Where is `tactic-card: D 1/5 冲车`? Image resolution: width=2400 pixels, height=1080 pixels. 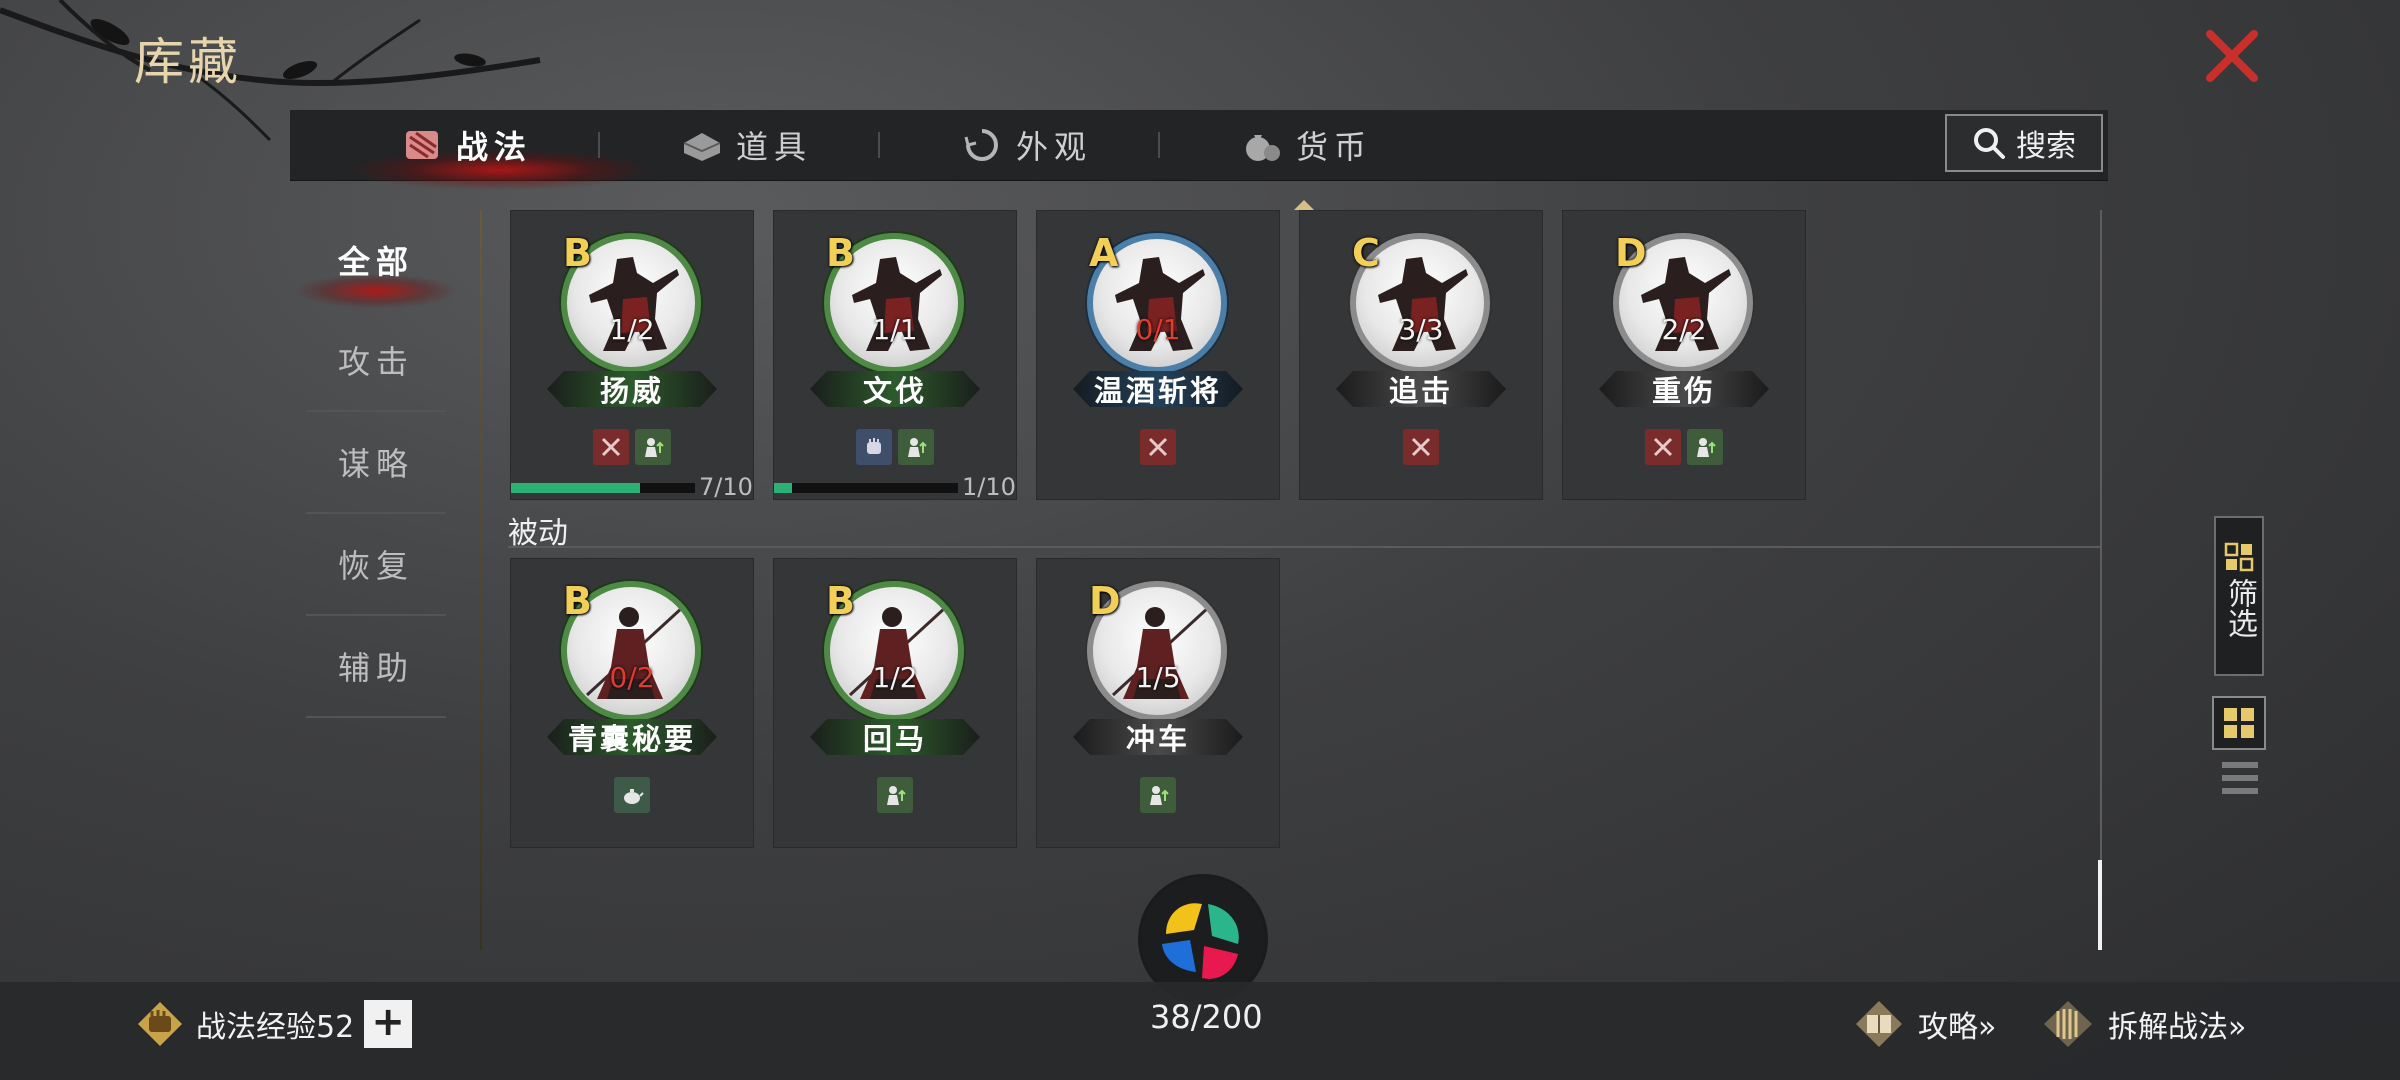 tactic-card: D 1/5 冲车 is located at coordinates (1158, 703).